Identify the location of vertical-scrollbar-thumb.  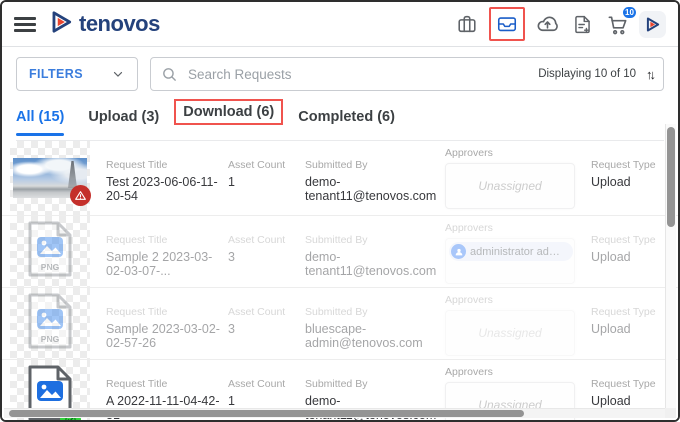
(671, 177).